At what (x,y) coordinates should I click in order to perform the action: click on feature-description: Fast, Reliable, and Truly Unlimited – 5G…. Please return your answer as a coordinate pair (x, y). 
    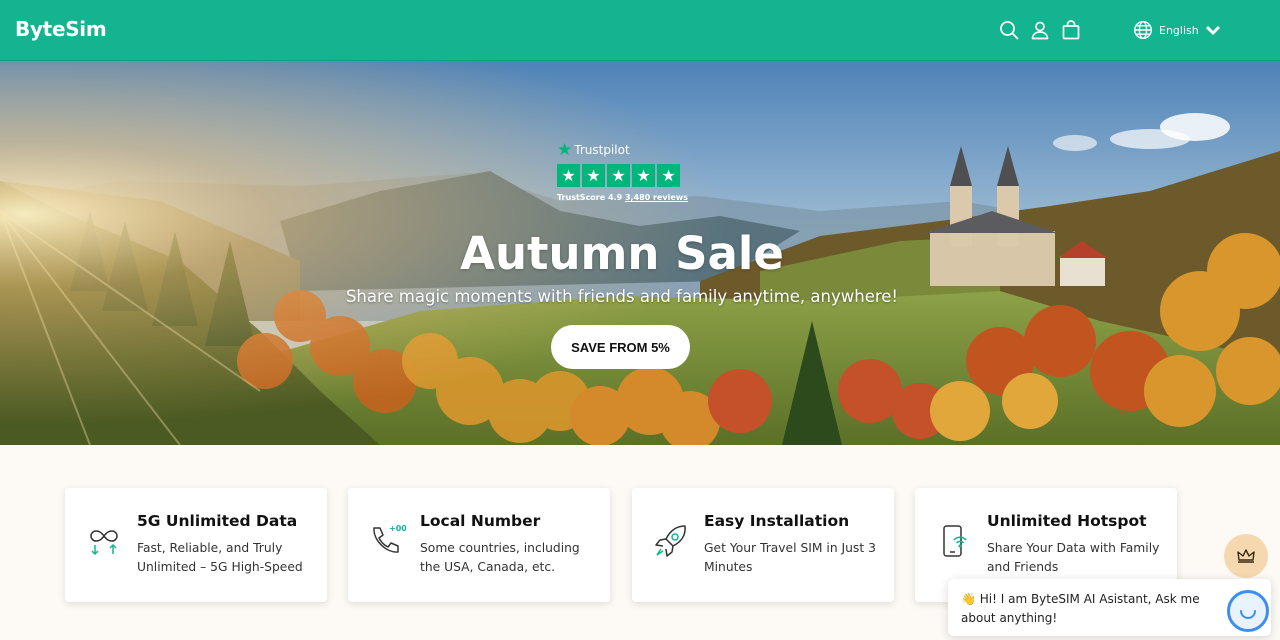
    Looking at the image, I should click on (220, 557).